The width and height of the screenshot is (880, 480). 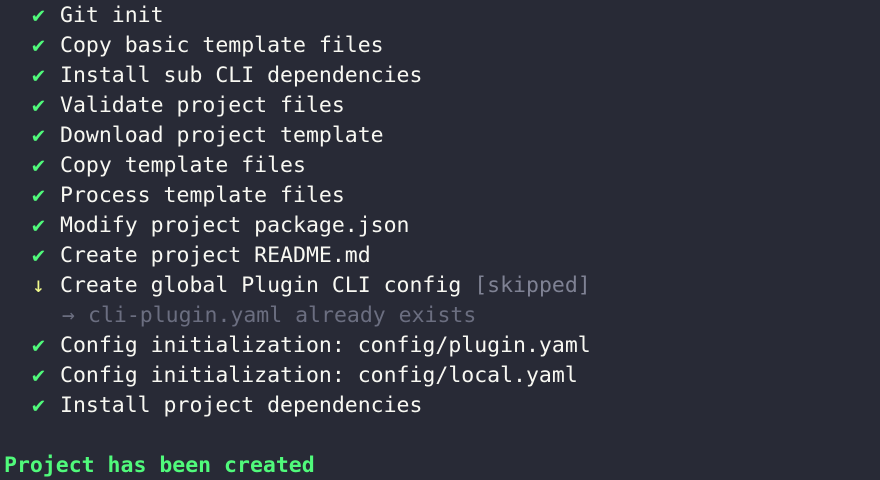 What do you see at coordinates (440, 166) in the screenshot?
I see `task-line: ✔ Copy template files` at bounding box center [440, 166].